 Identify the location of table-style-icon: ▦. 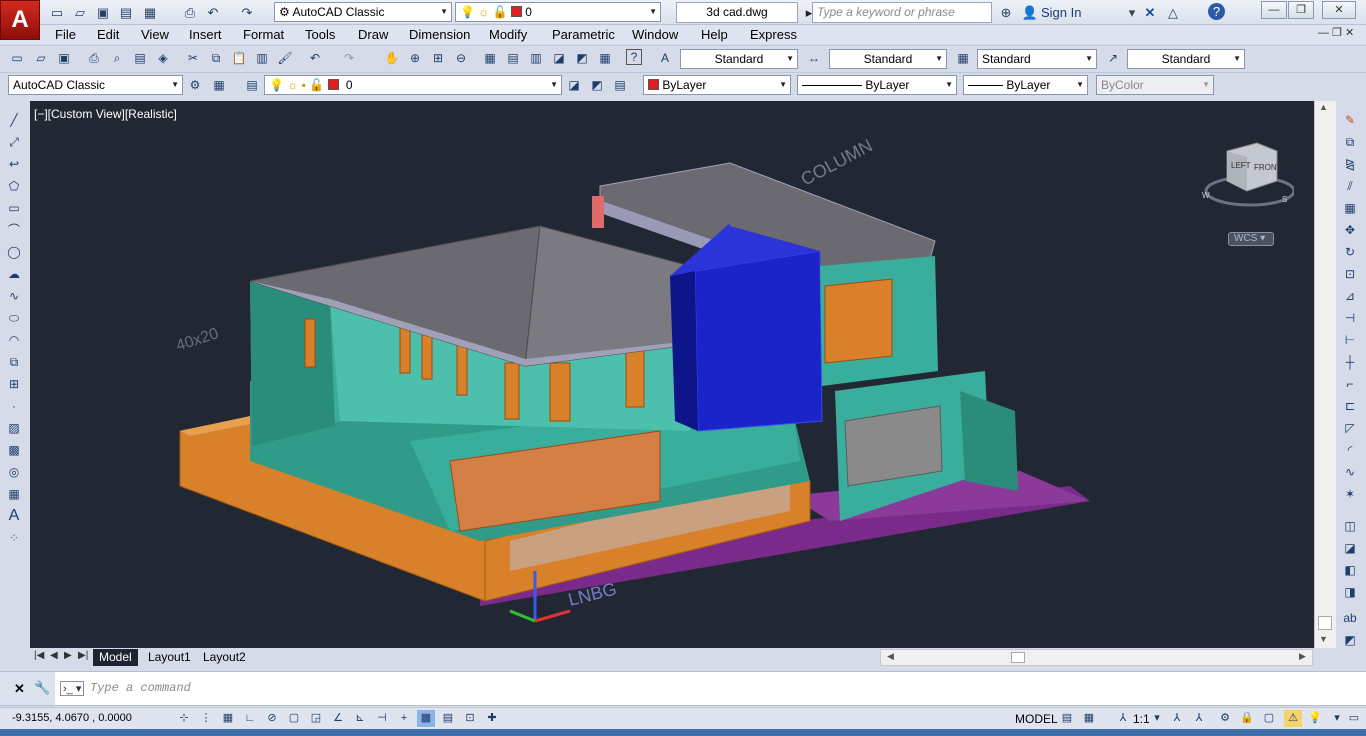
(963, 58).